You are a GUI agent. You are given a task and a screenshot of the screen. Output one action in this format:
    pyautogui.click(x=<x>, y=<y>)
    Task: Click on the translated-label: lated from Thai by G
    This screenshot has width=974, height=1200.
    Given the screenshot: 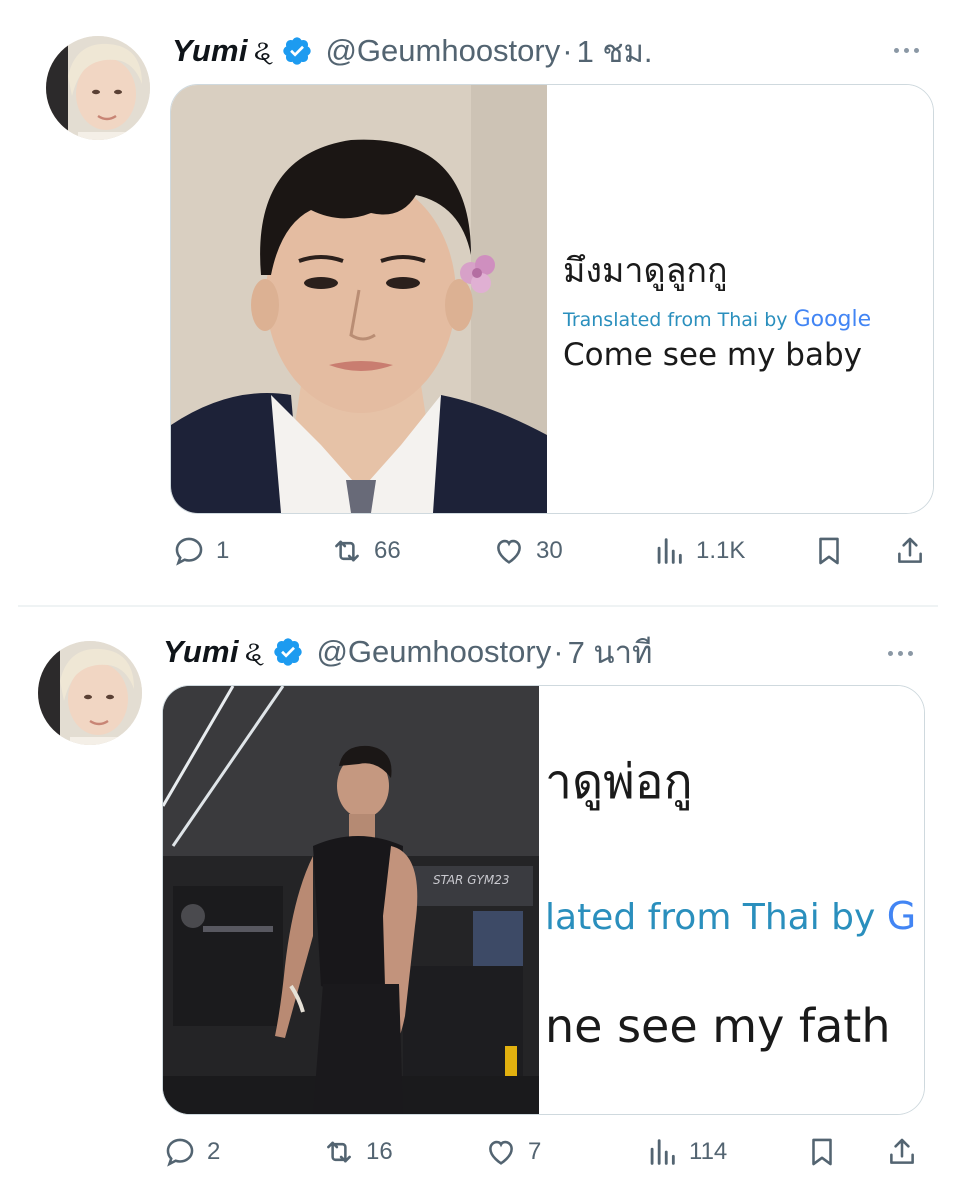 What is the action you would take?
    pyautogui.click(x=730, y=916)
    